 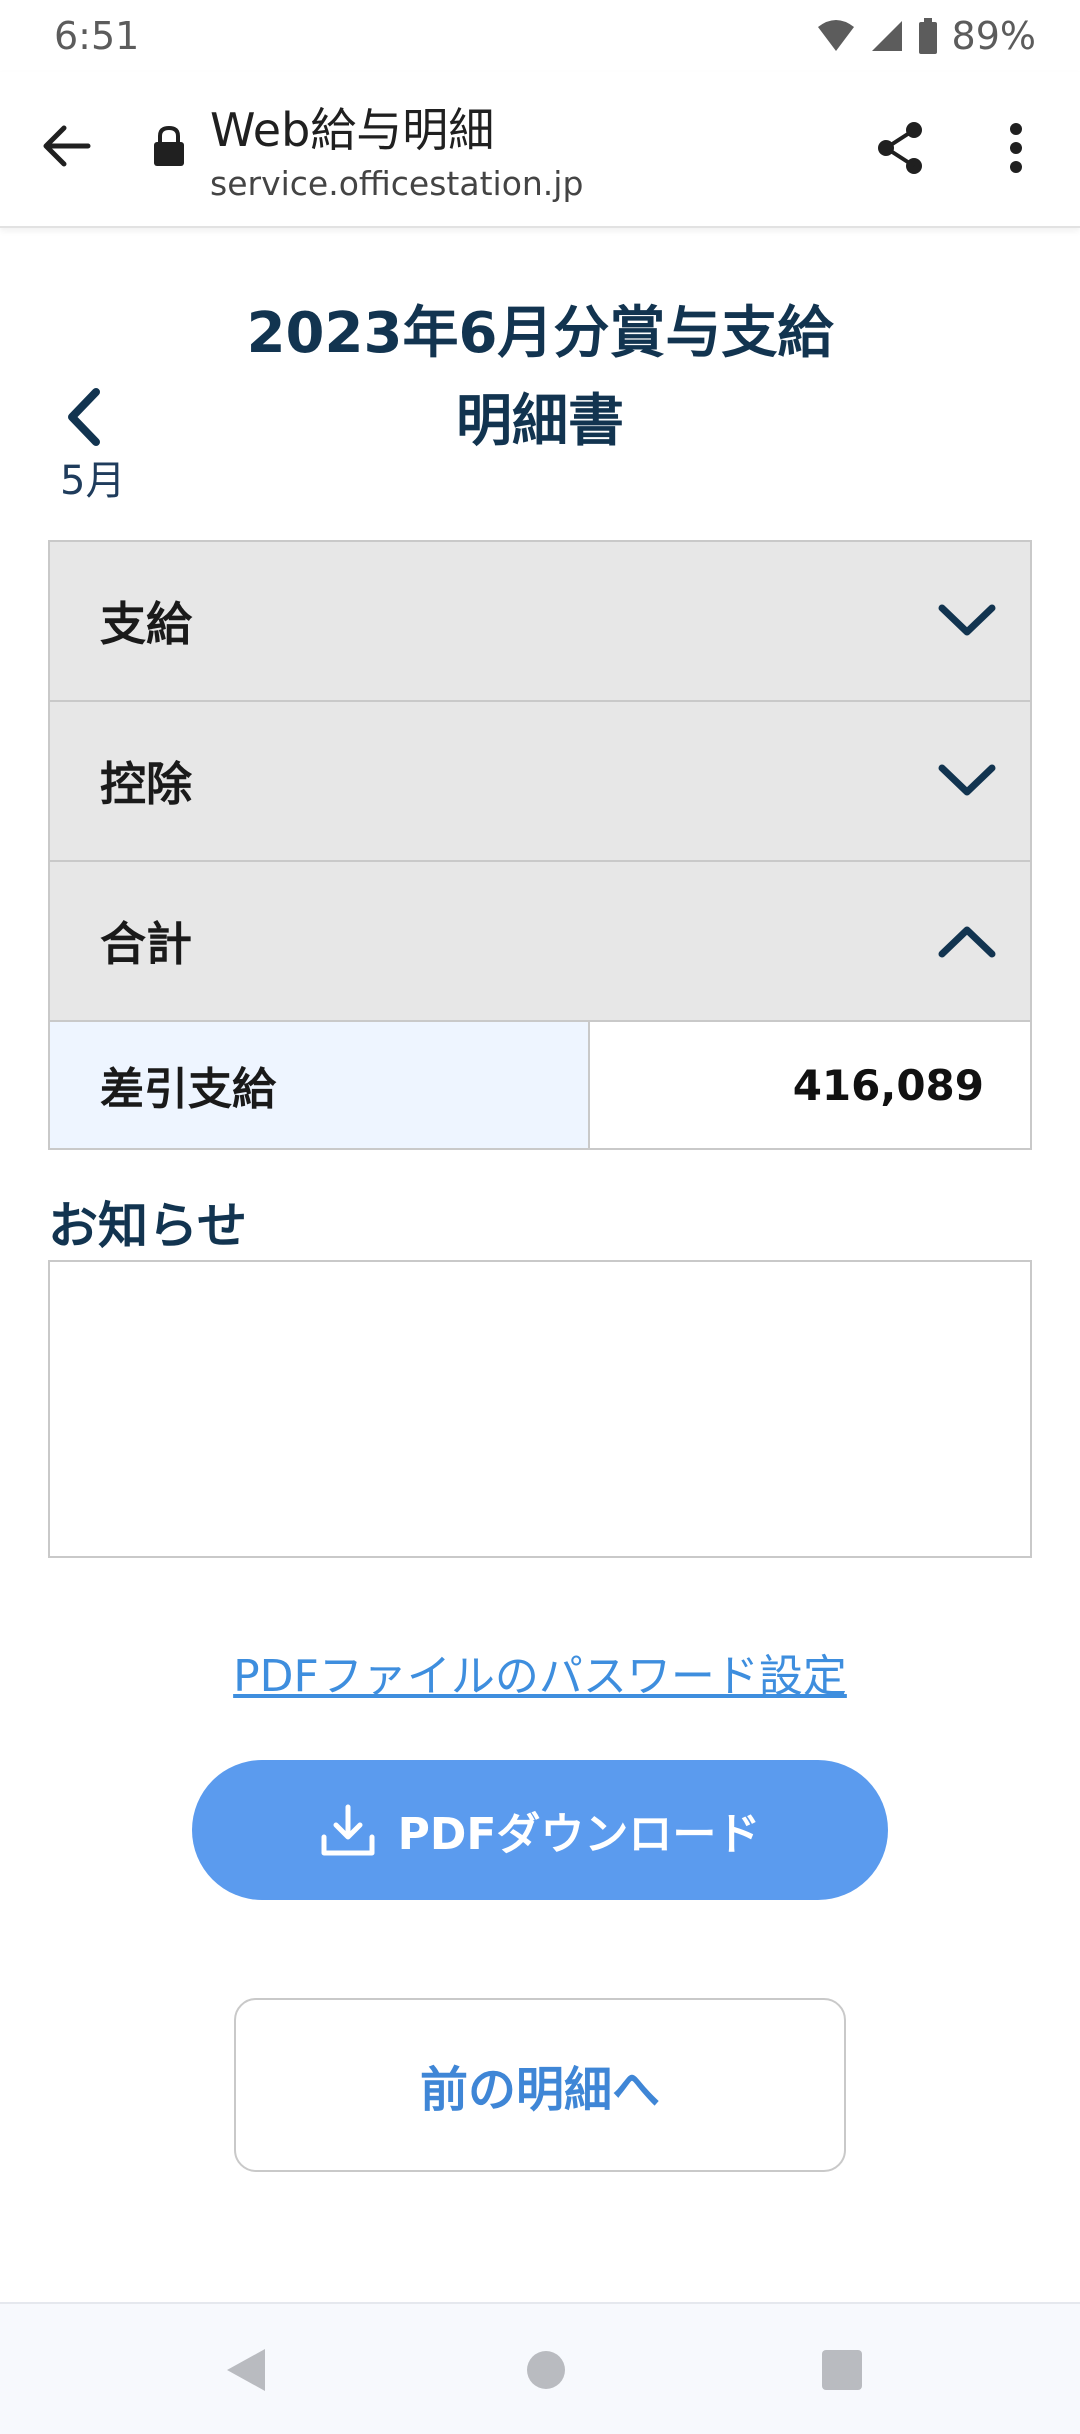 I want to click on pdf-download-button: PDFダウンロード, so click(x=540, y=1830).